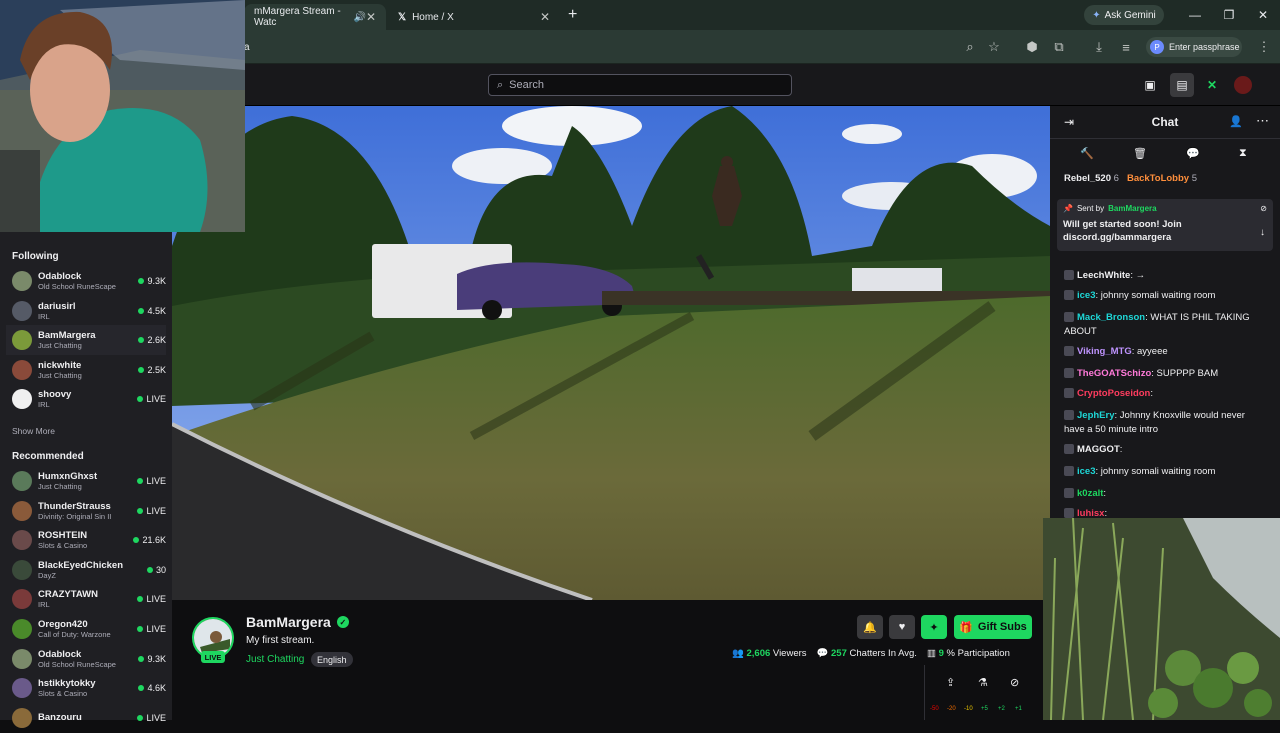 The height and width of the screenshot is (733, 1280). Describe the element at coordinates (1104, 351) in the screenshot. I see `chat-username: Viking_MTG` at that location.